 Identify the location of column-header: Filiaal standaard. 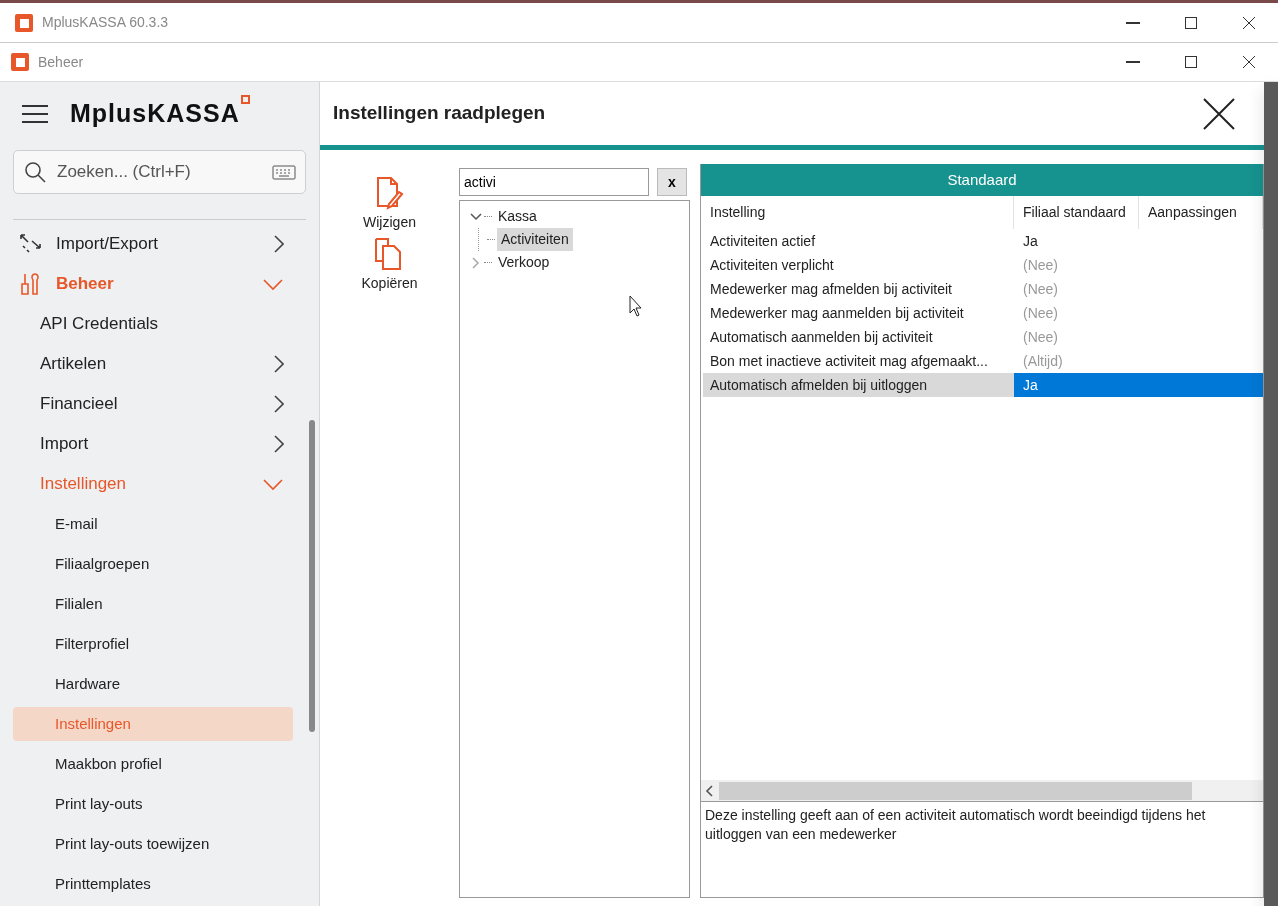
(1076, 212).